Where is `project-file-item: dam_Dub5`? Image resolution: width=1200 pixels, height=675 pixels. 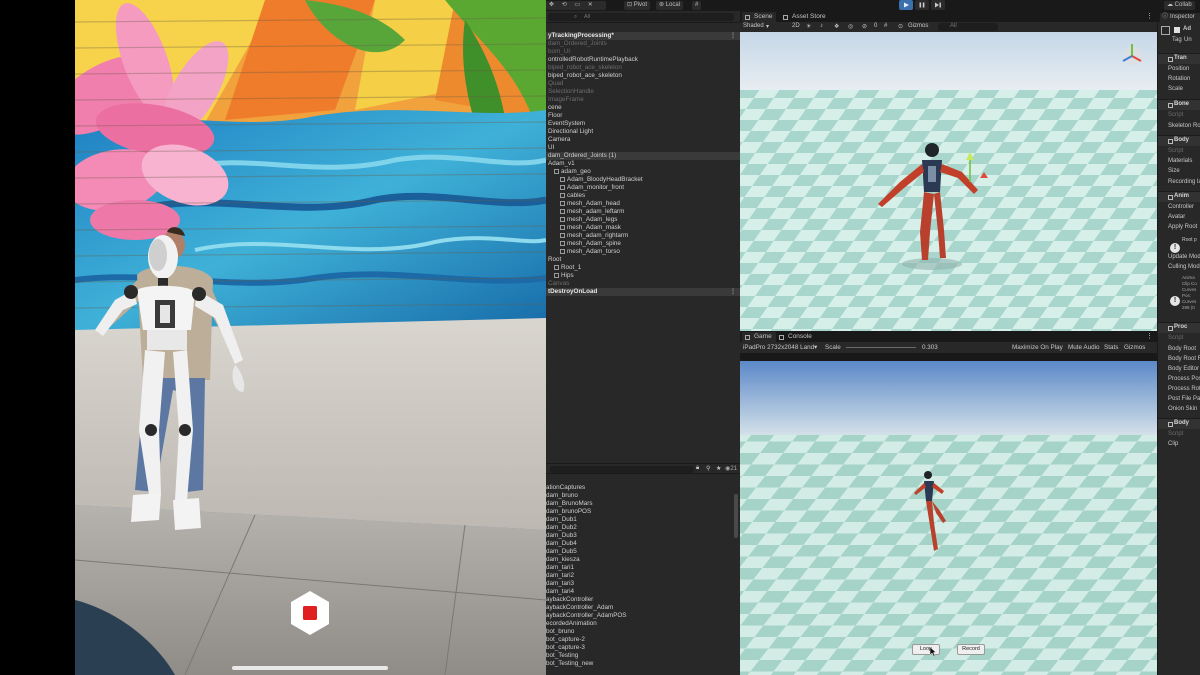 project-file-item: dam_Dub5 is located at coordinates (643, 552).